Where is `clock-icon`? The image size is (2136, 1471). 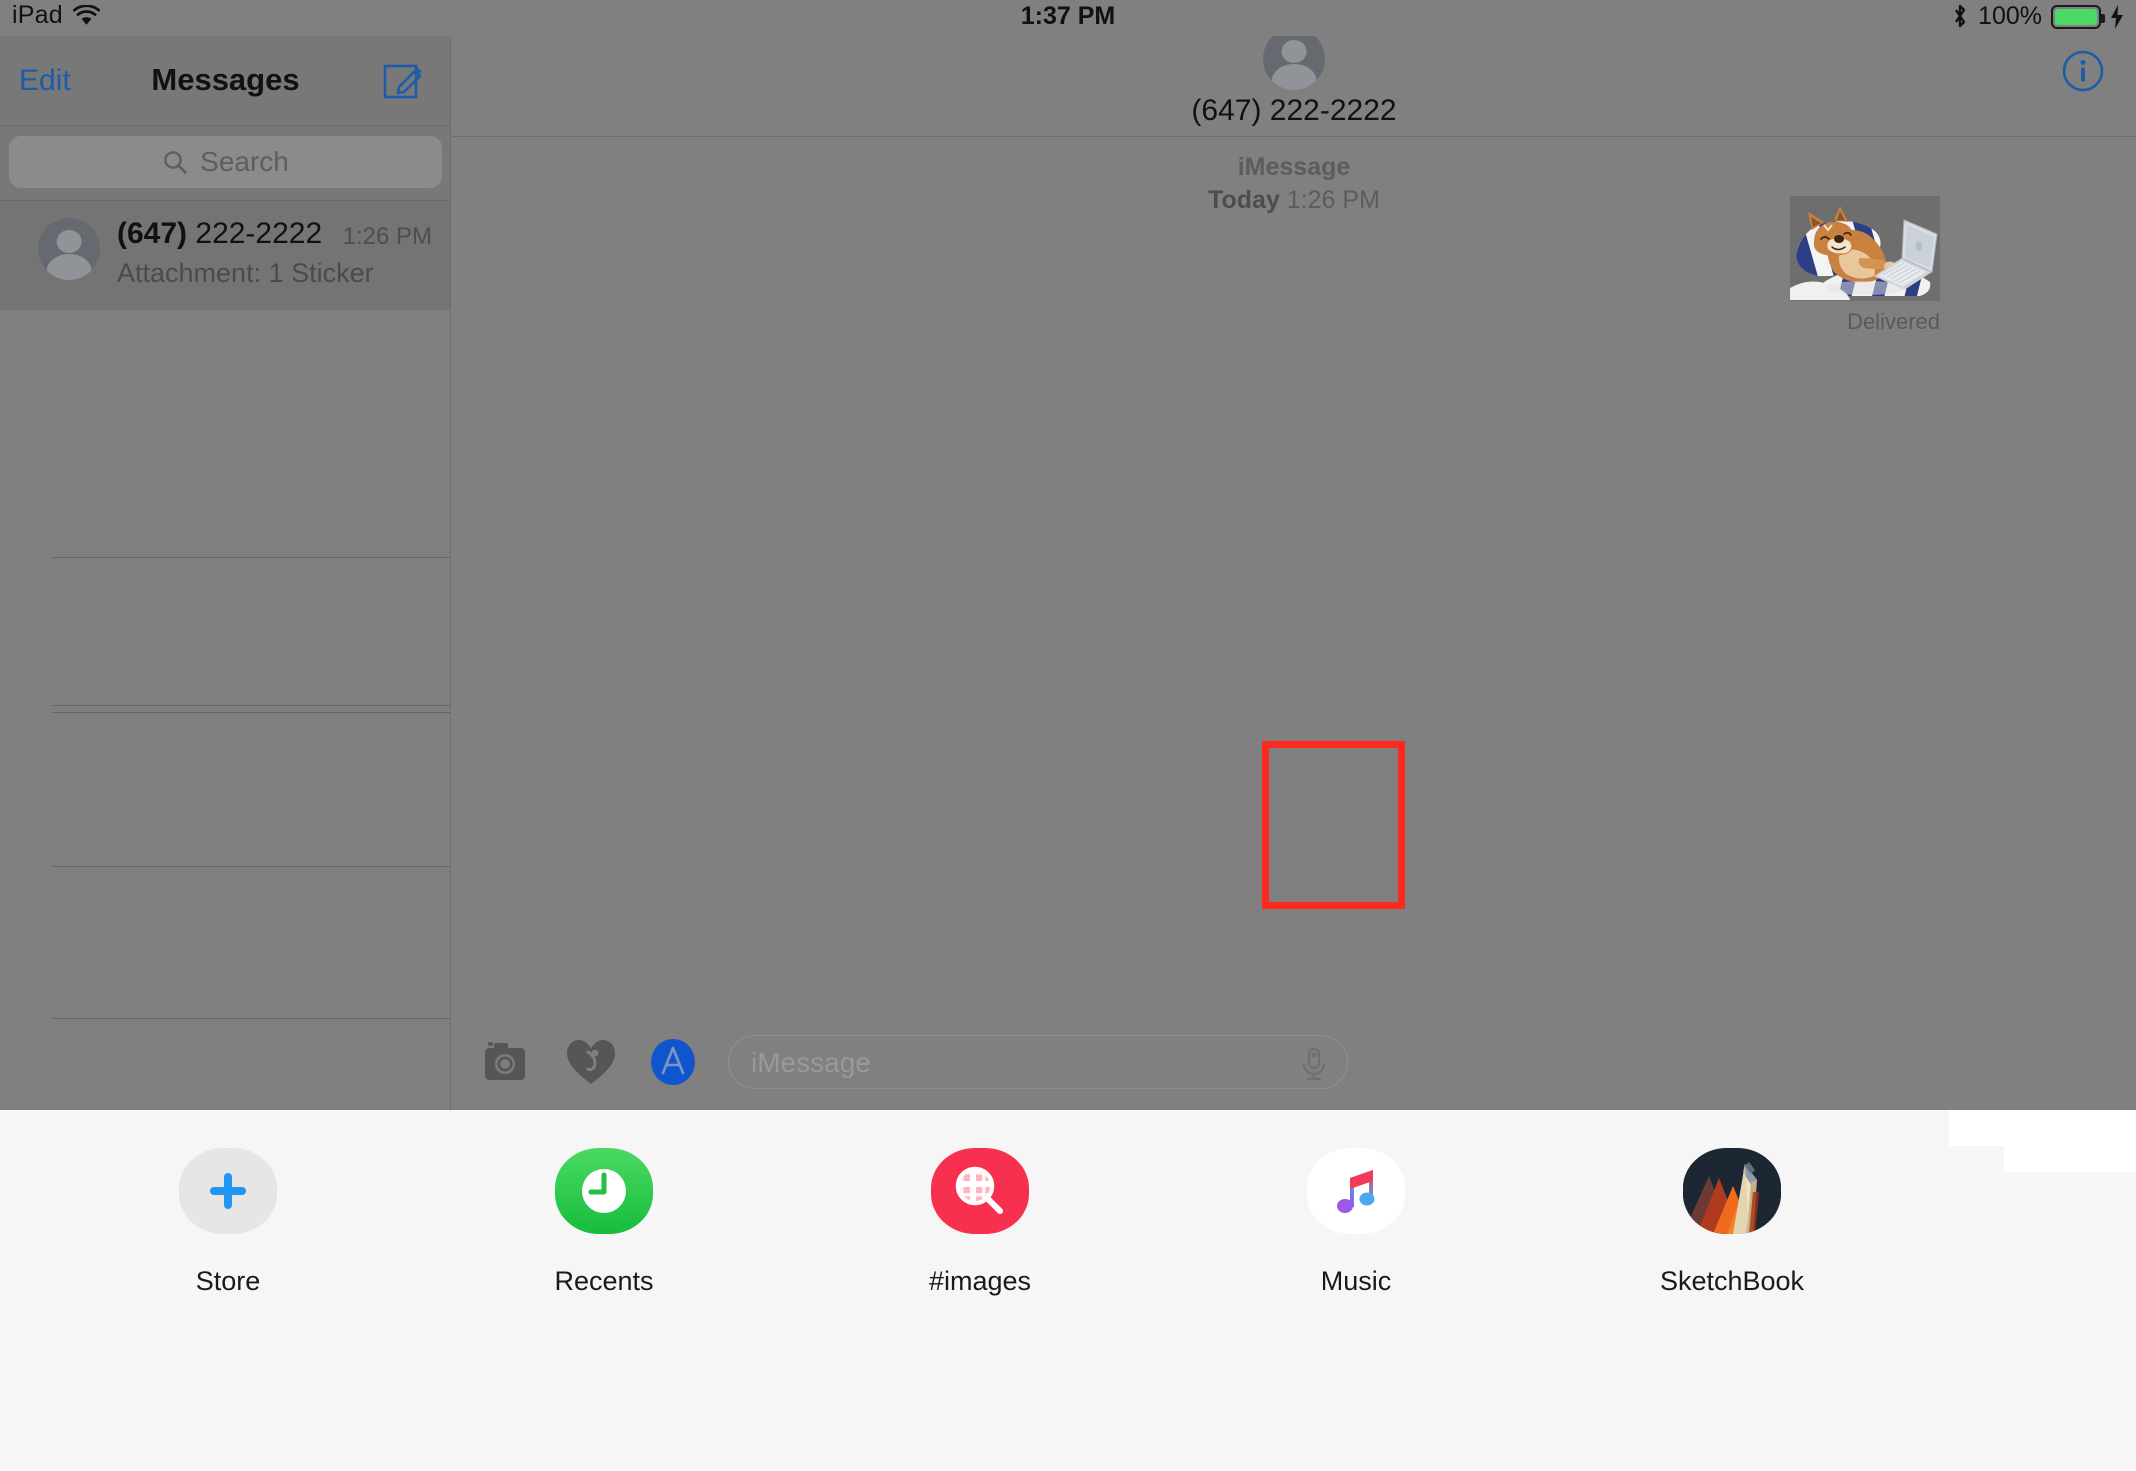
clock-icon is located at coordinates (604, 1191).